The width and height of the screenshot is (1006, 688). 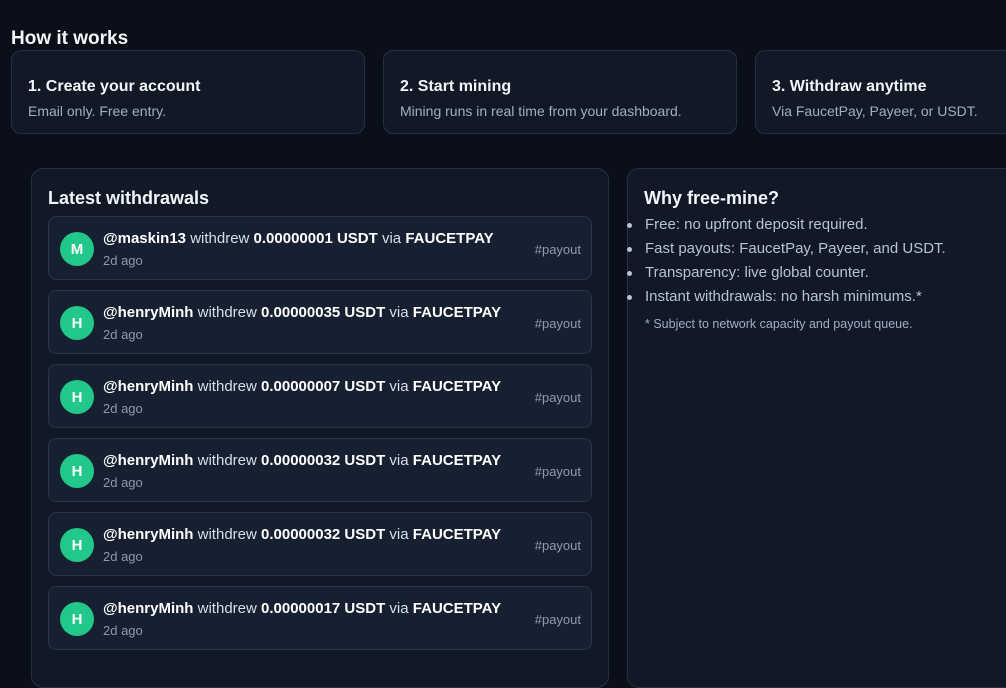 What do you see at coordinates (114, 86) in the screenshot?
I see `step-title: 1. Create your account` at bounding box center [114, 86].